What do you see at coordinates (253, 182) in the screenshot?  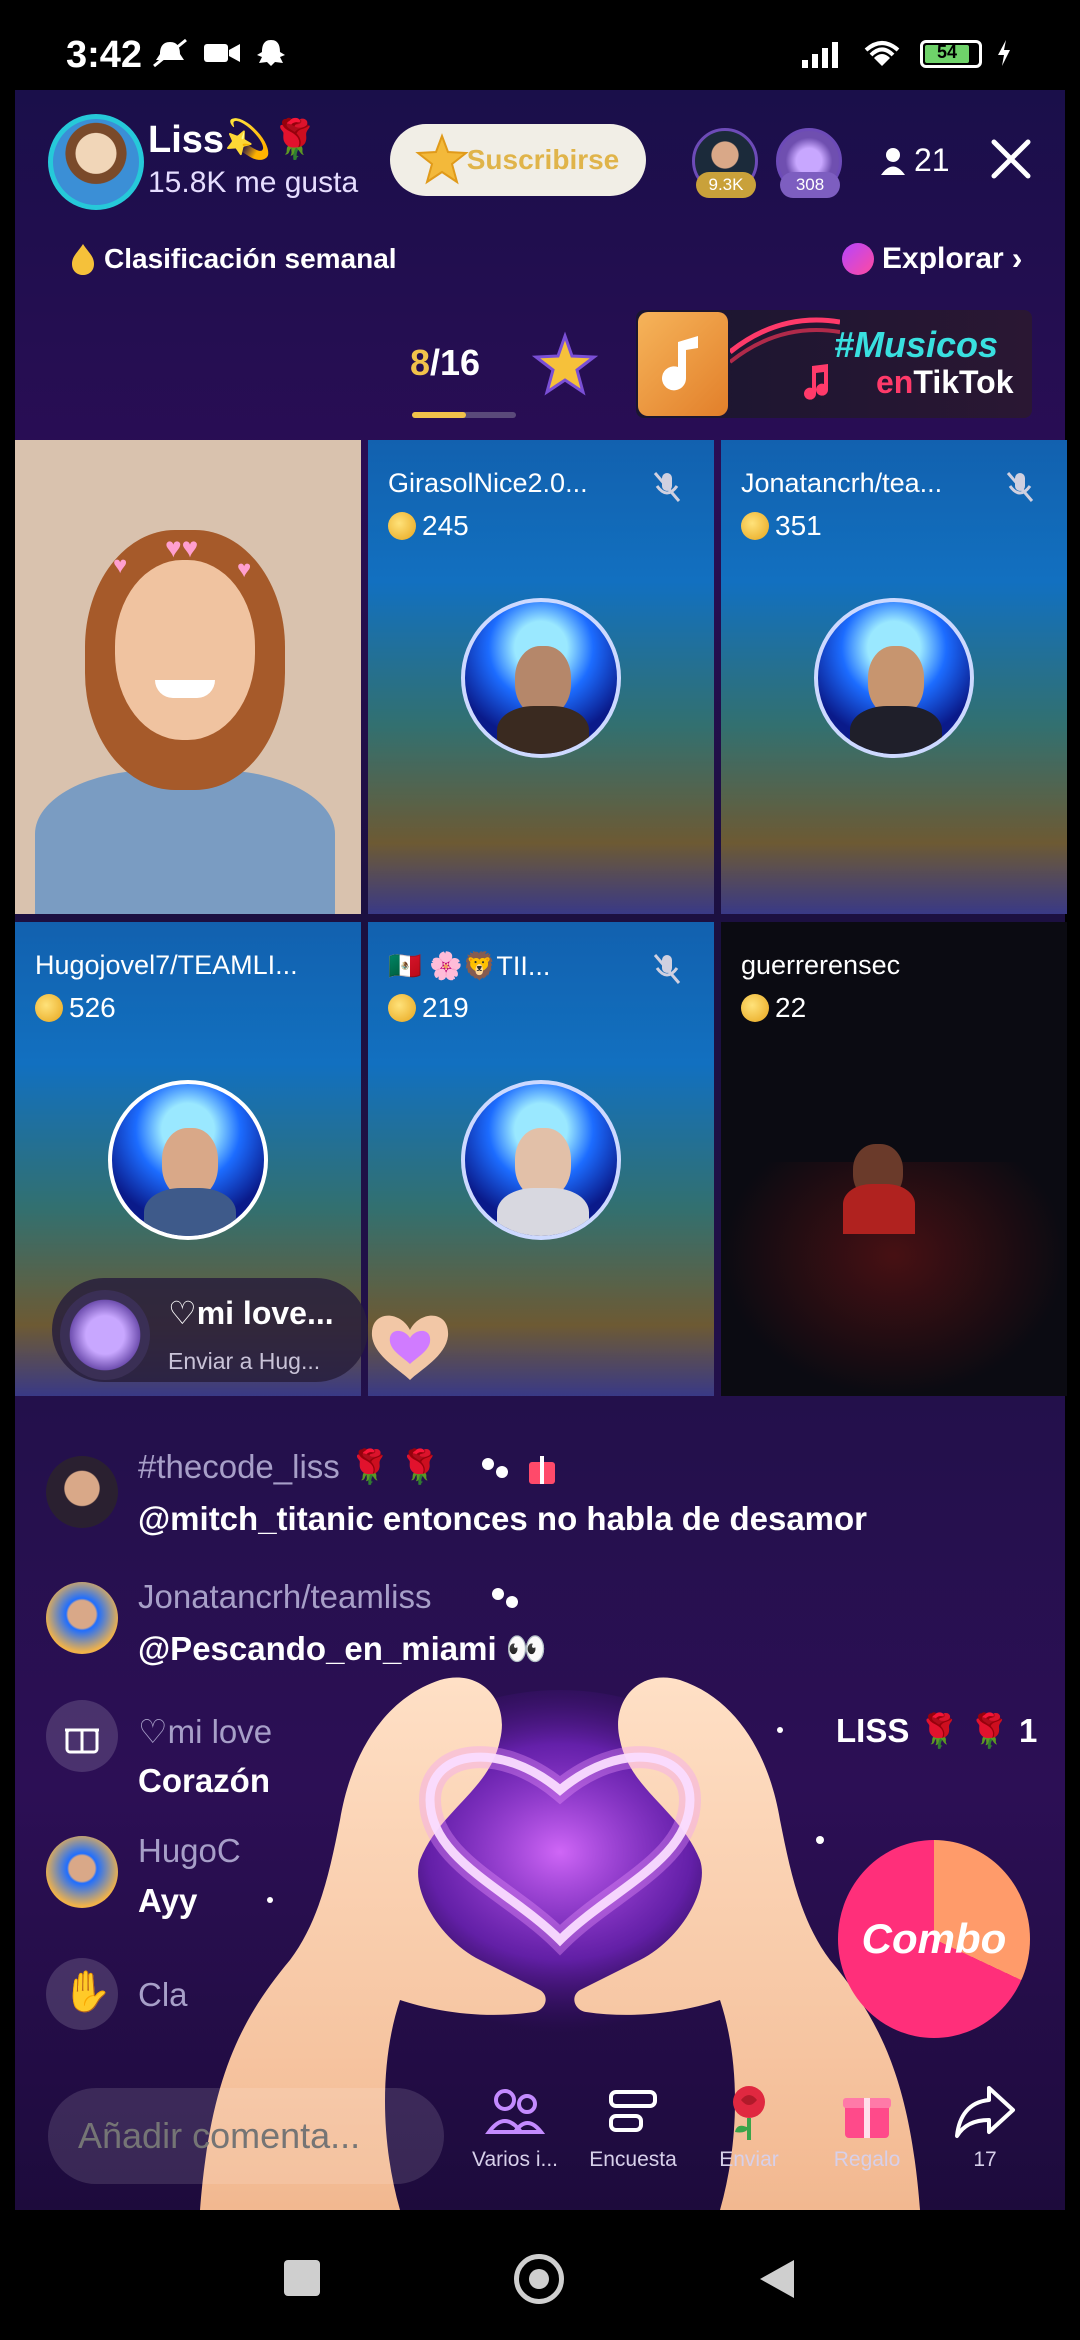 I see `host-likes: 15.8K me gusta` at bounding box center [253, 182].